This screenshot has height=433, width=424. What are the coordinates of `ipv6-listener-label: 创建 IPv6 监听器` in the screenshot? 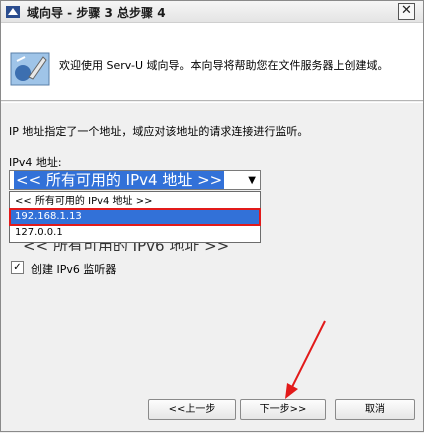 It's located at (74, 269).